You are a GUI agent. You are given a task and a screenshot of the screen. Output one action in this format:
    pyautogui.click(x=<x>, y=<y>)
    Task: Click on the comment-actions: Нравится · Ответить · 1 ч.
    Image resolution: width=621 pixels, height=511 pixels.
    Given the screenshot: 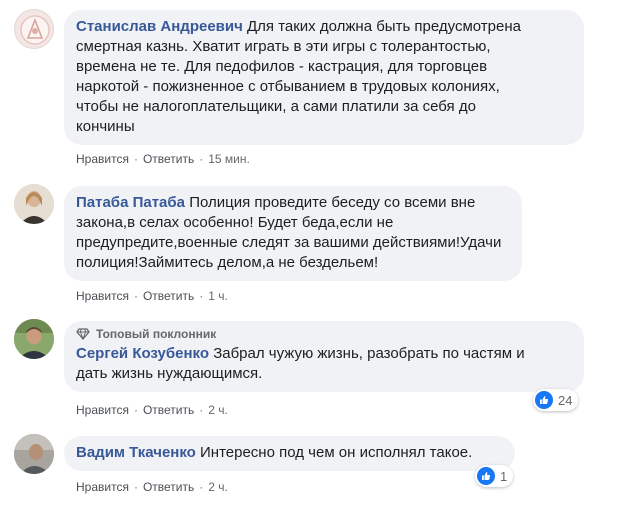 What is the action you would take?
    pyautogui.click(x=152, y=296)
    